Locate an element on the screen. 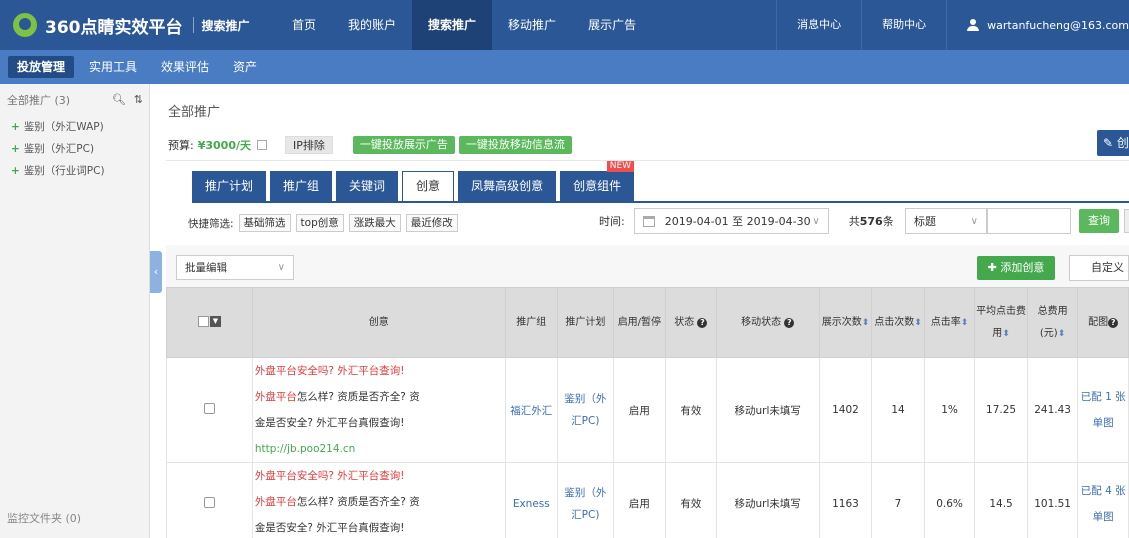 The height and width of the screenshot is (538, 1129). creative-desc-line2: 金是否安全? 外汇平台真假查询! is located at coordinates (329, 423).